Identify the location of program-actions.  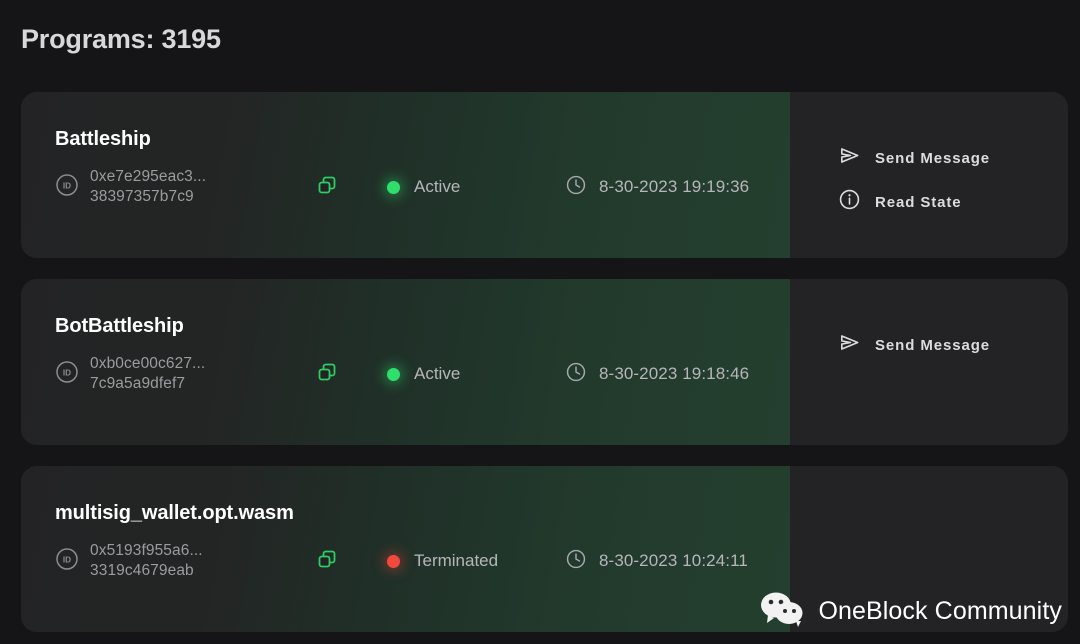
(929, 549).